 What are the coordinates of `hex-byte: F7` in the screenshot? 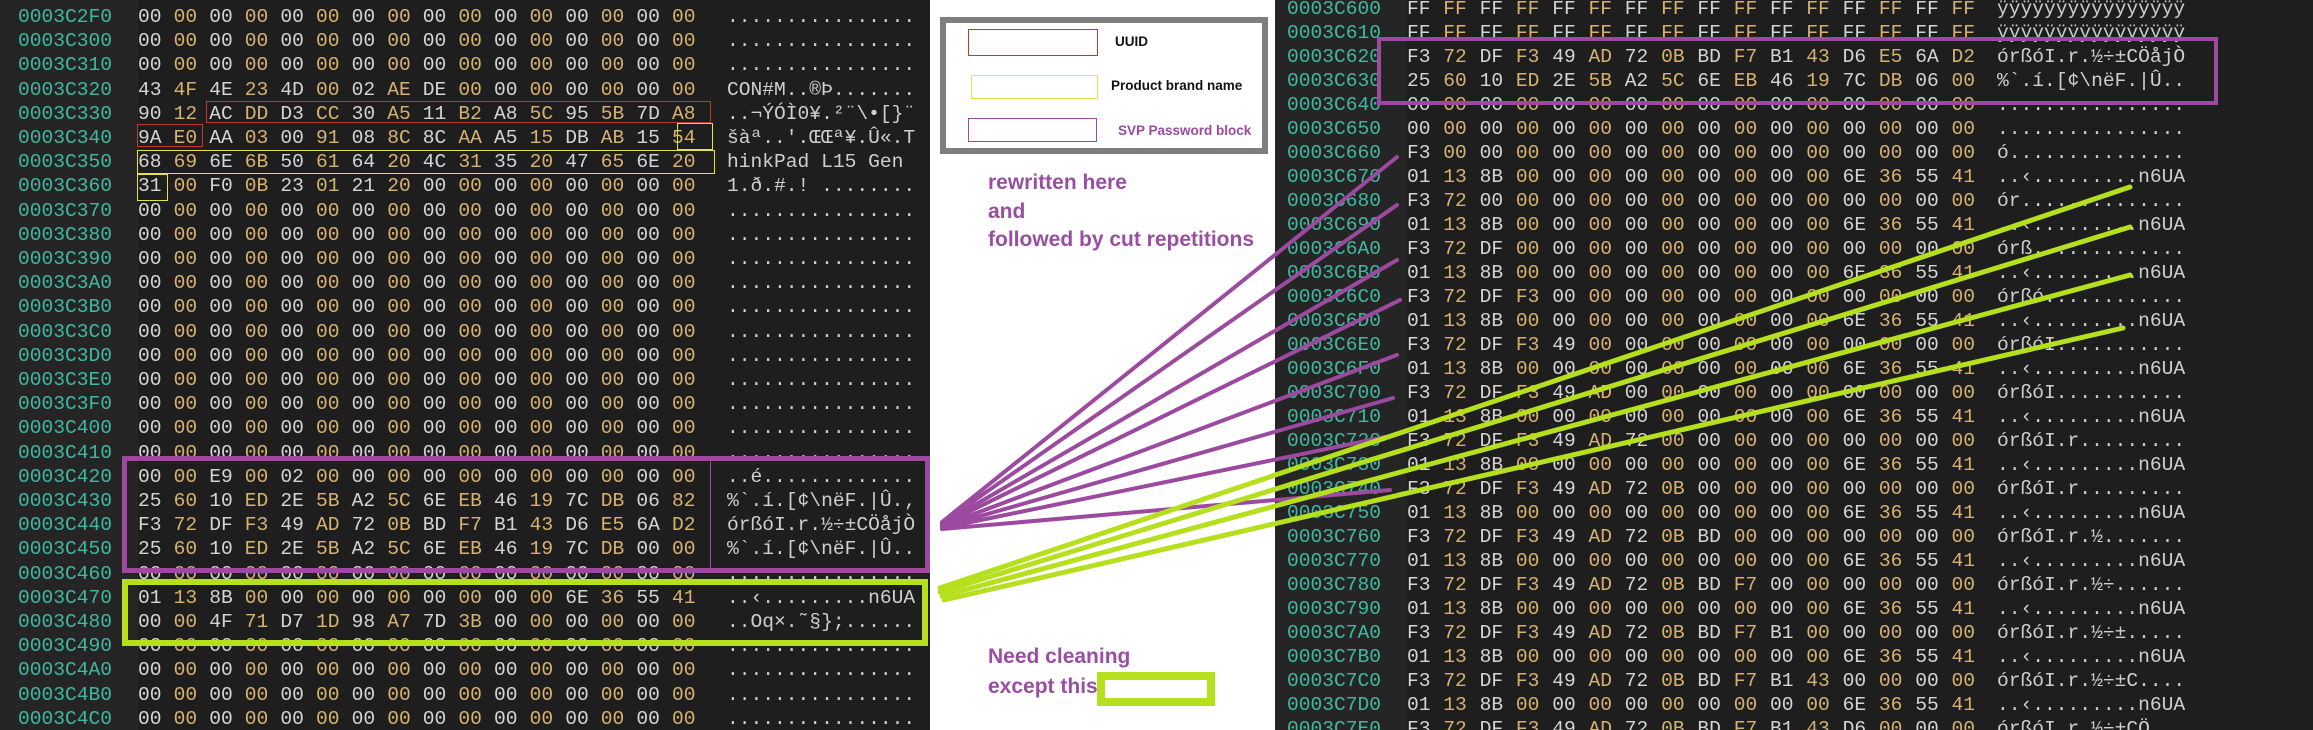 It's located at (1746, 681).